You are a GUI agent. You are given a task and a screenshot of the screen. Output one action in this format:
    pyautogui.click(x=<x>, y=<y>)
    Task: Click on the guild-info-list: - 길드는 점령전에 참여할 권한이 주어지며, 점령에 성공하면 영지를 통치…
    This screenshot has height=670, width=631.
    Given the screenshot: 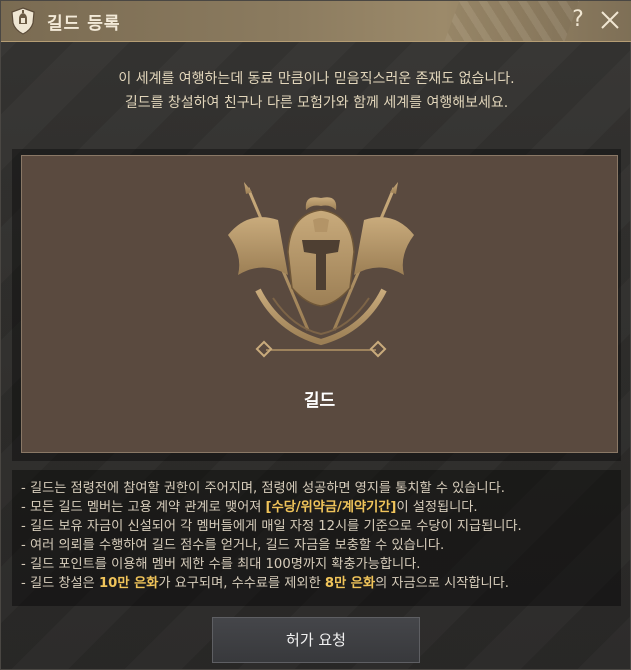 What is the action you would take?
    pyautogui.click(x=271, y=536)
    